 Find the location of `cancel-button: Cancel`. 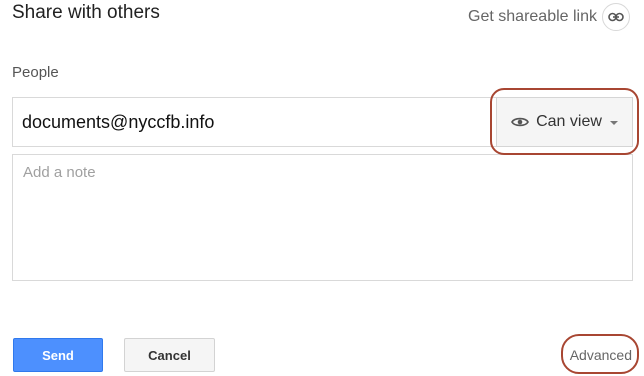

cancel-button: Cancel is located at coordinates (169, 355).